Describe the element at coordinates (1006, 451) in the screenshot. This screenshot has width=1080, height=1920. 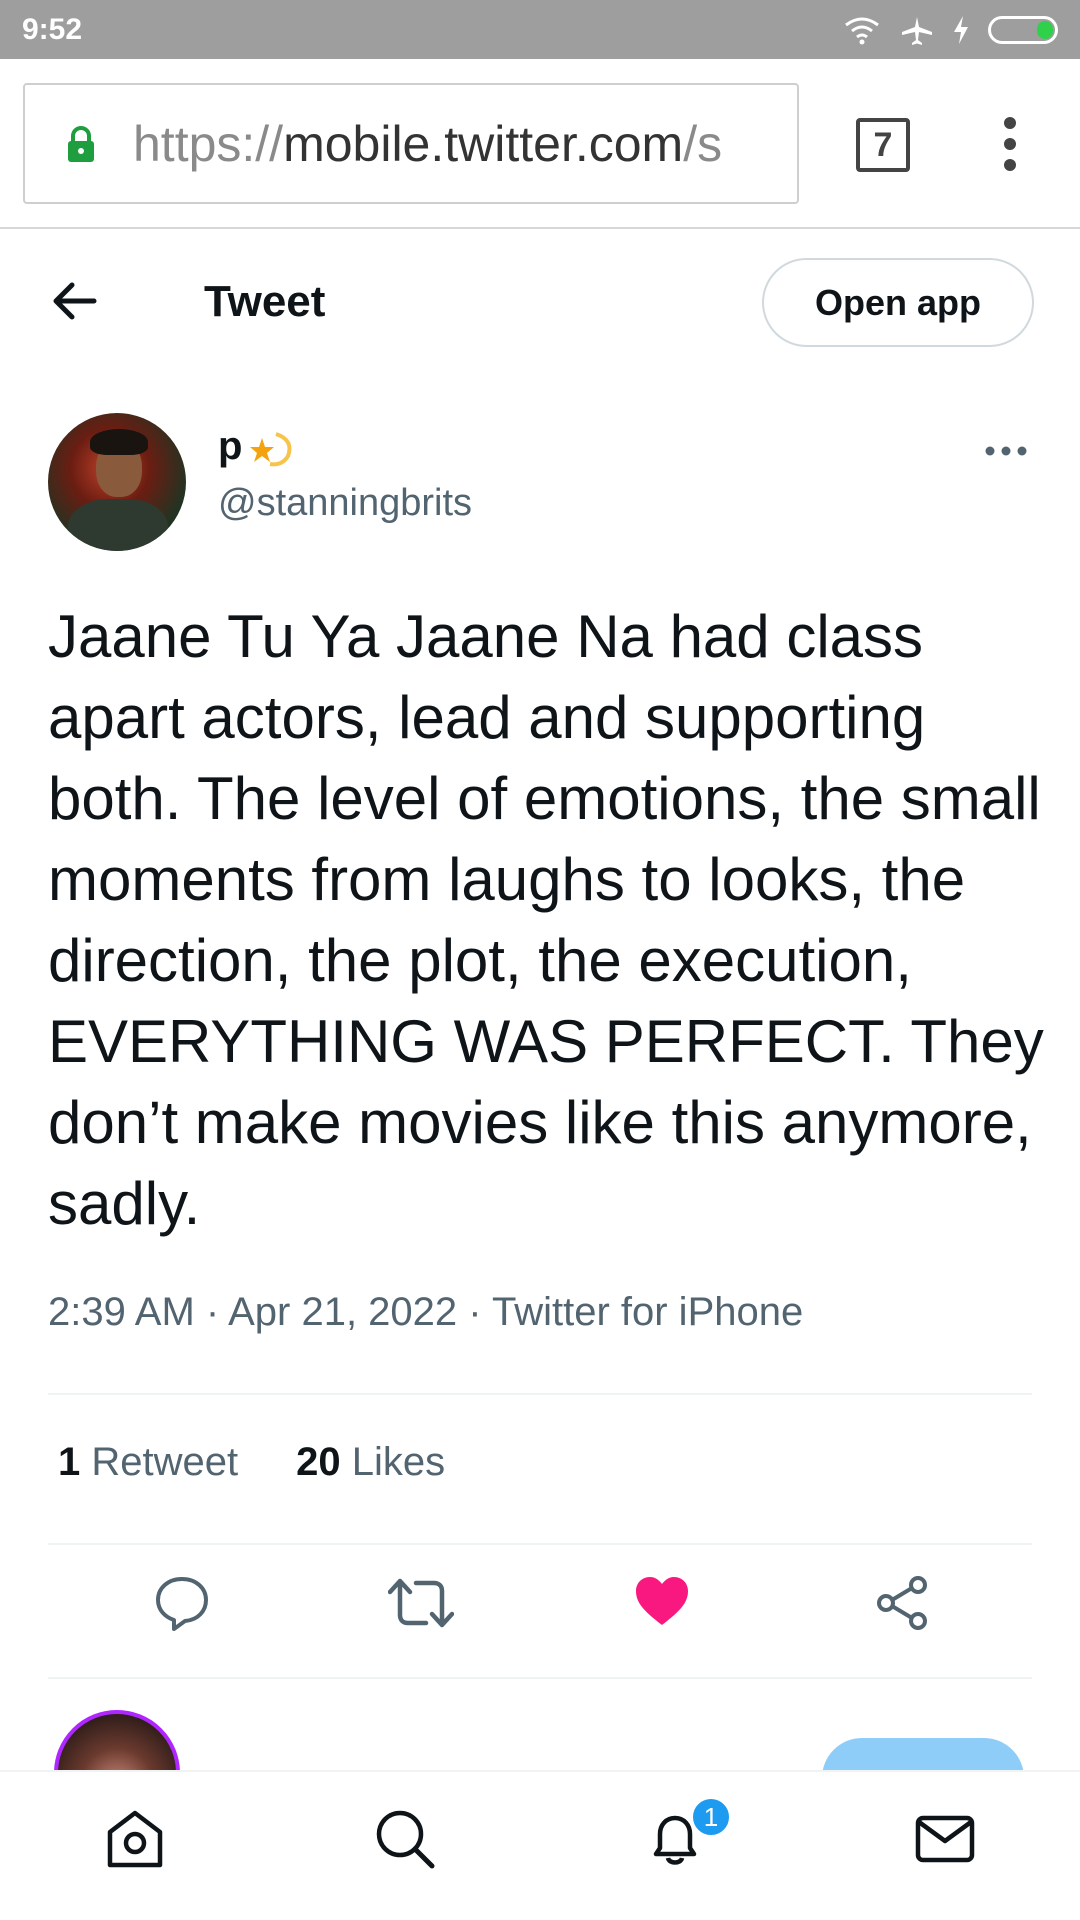
I see `more-options-icon` at that location.